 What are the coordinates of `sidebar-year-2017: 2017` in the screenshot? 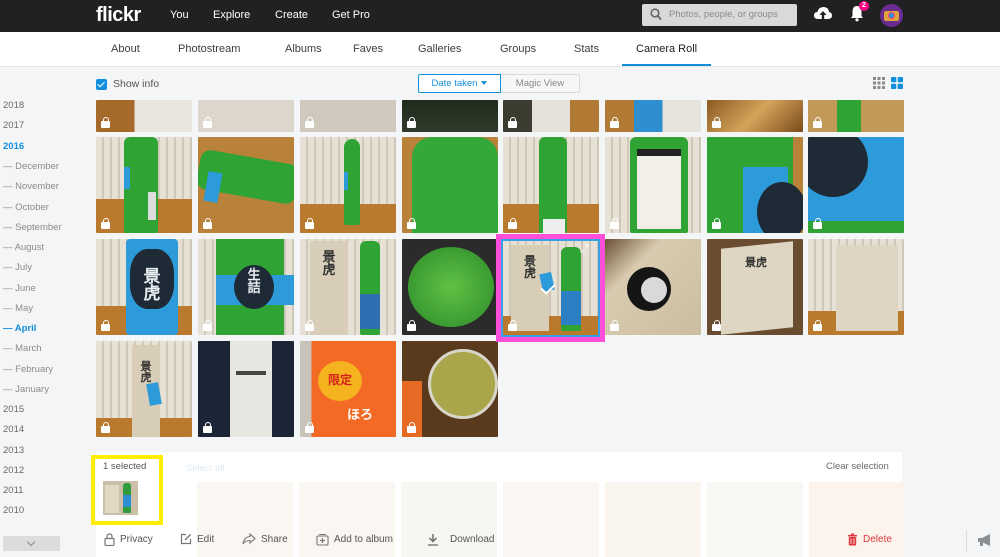 It's located at (13, 125).